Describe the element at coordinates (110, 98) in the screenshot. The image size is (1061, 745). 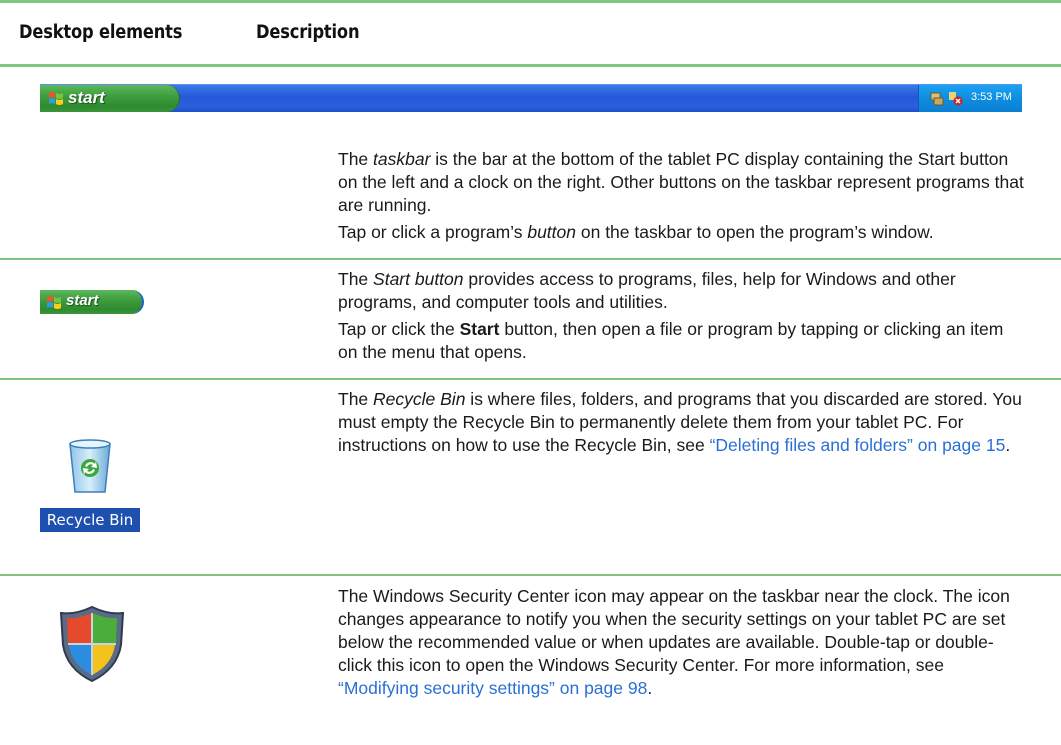
I see `taskbar-start-button: start` at that location.